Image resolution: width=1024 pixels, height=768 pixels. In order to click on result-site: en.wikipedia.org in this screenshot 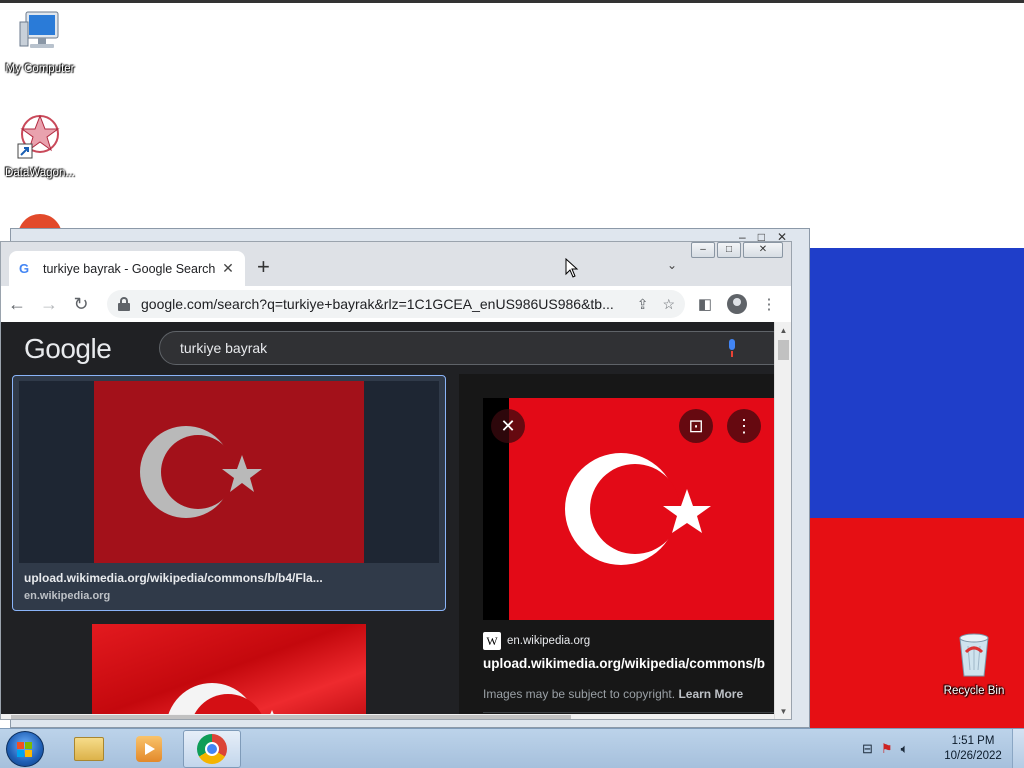, I will do `click(67, 596)`.